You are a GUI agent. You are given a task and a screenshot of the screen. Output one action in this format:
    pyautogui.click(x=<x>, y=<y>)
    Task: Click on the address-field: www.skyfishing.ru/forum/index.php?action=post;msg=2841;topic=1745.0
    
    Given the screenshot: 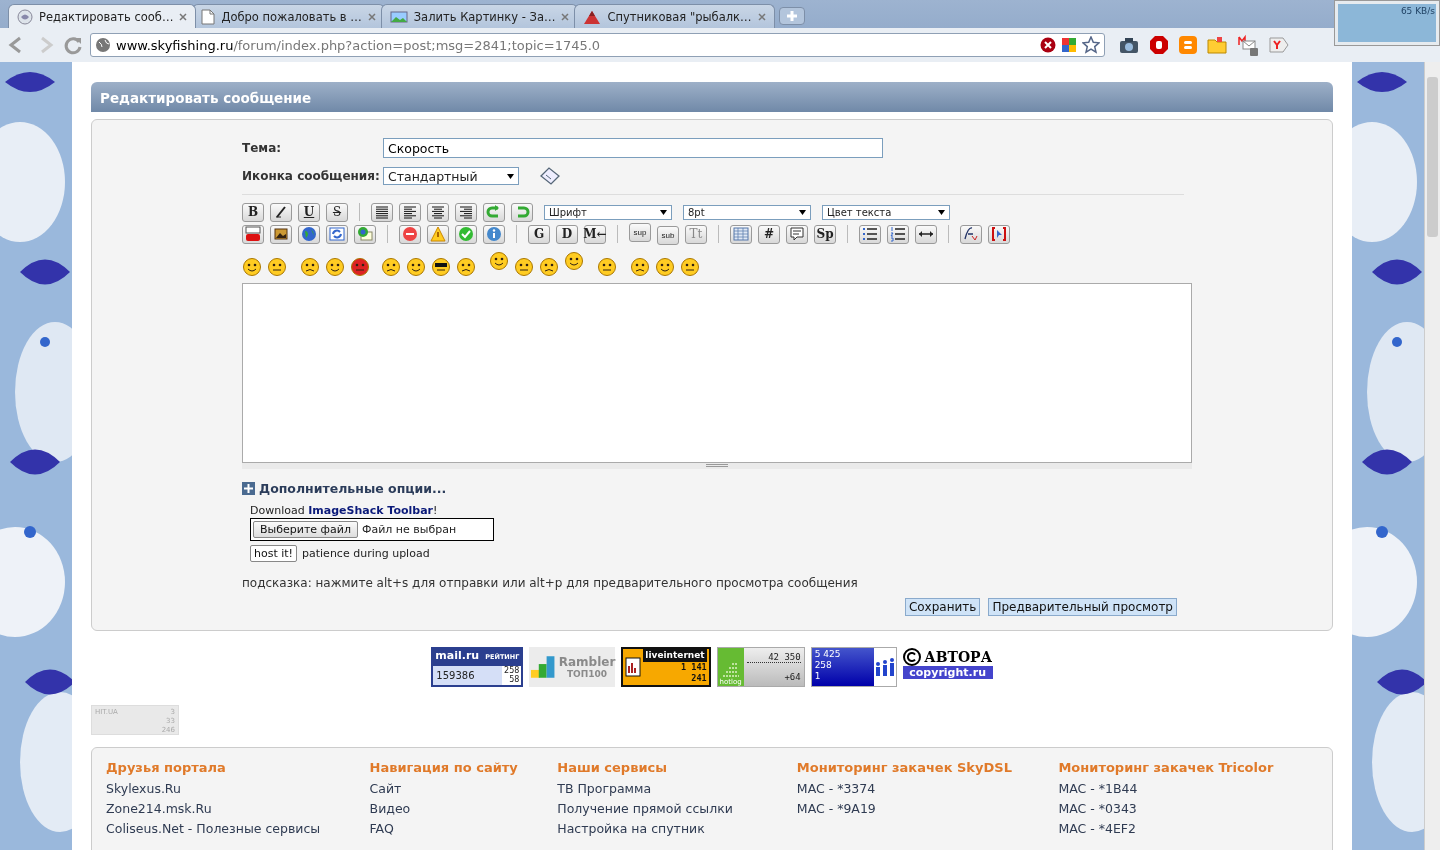 What is the action you would take?
    pyautogui.click(x=597, y=45)
    